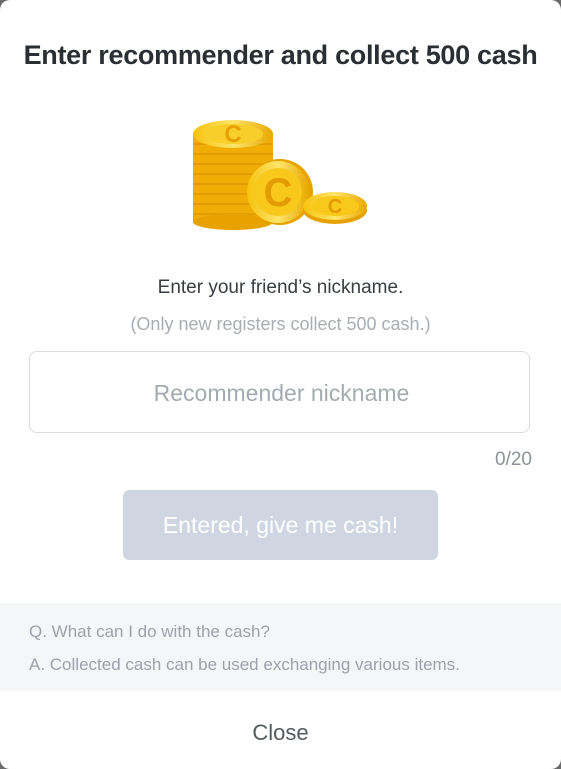  I want to click on submit-button: Entered, give me cash!, so click(280, 525).